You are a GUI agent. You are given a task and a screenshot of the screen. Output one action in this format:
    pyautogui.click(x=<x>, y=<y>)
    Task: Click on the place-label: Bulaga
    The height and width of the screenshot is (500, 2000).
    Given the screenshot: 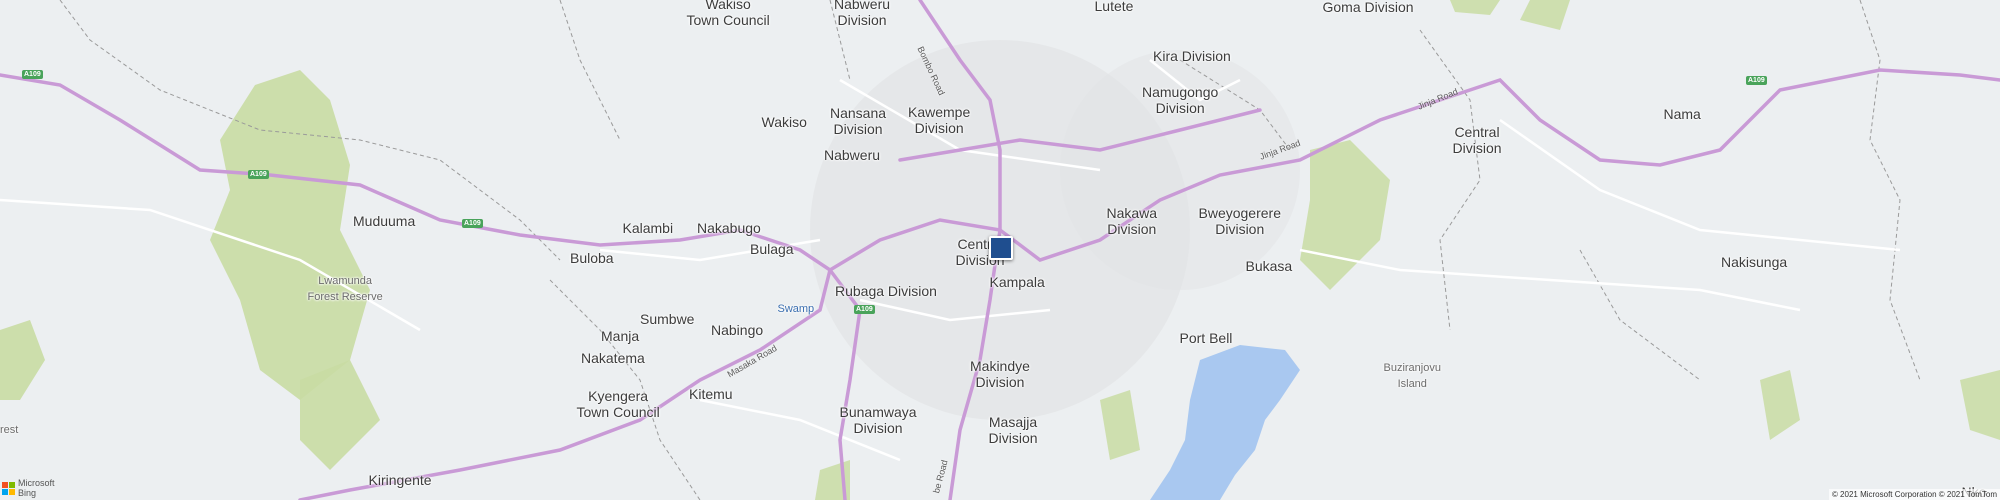 What is the action you would take?
    pyautogui.click(x=772, y=249)
    